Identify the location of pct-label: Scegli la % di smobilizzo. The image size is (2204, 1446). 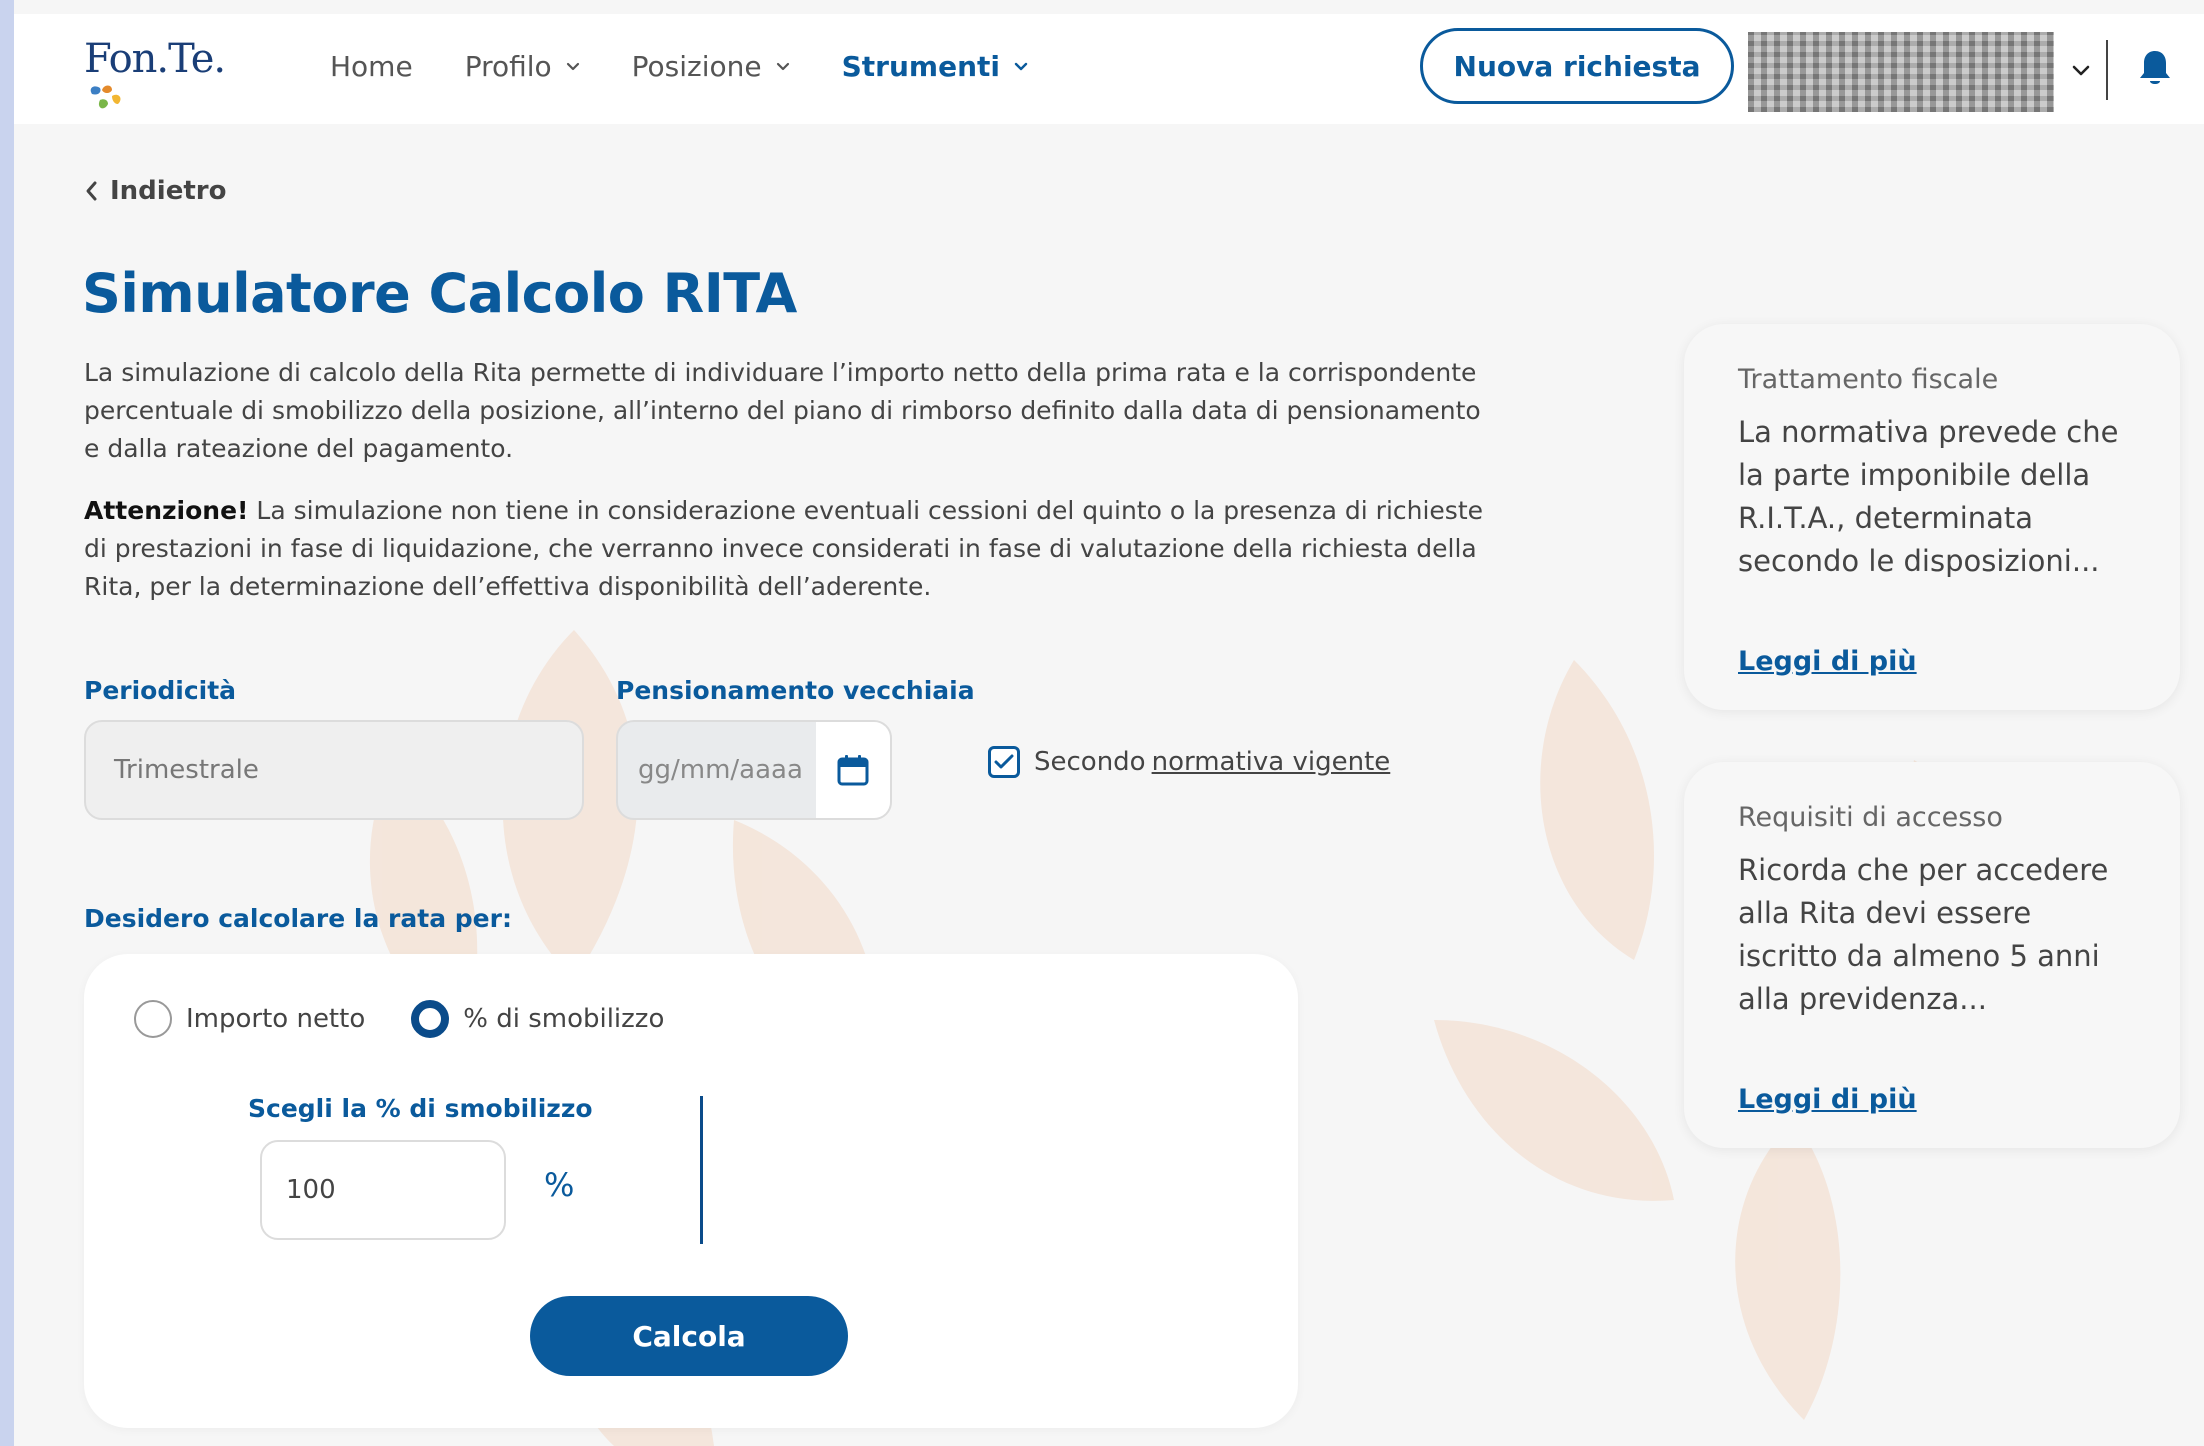
(420, 1108).